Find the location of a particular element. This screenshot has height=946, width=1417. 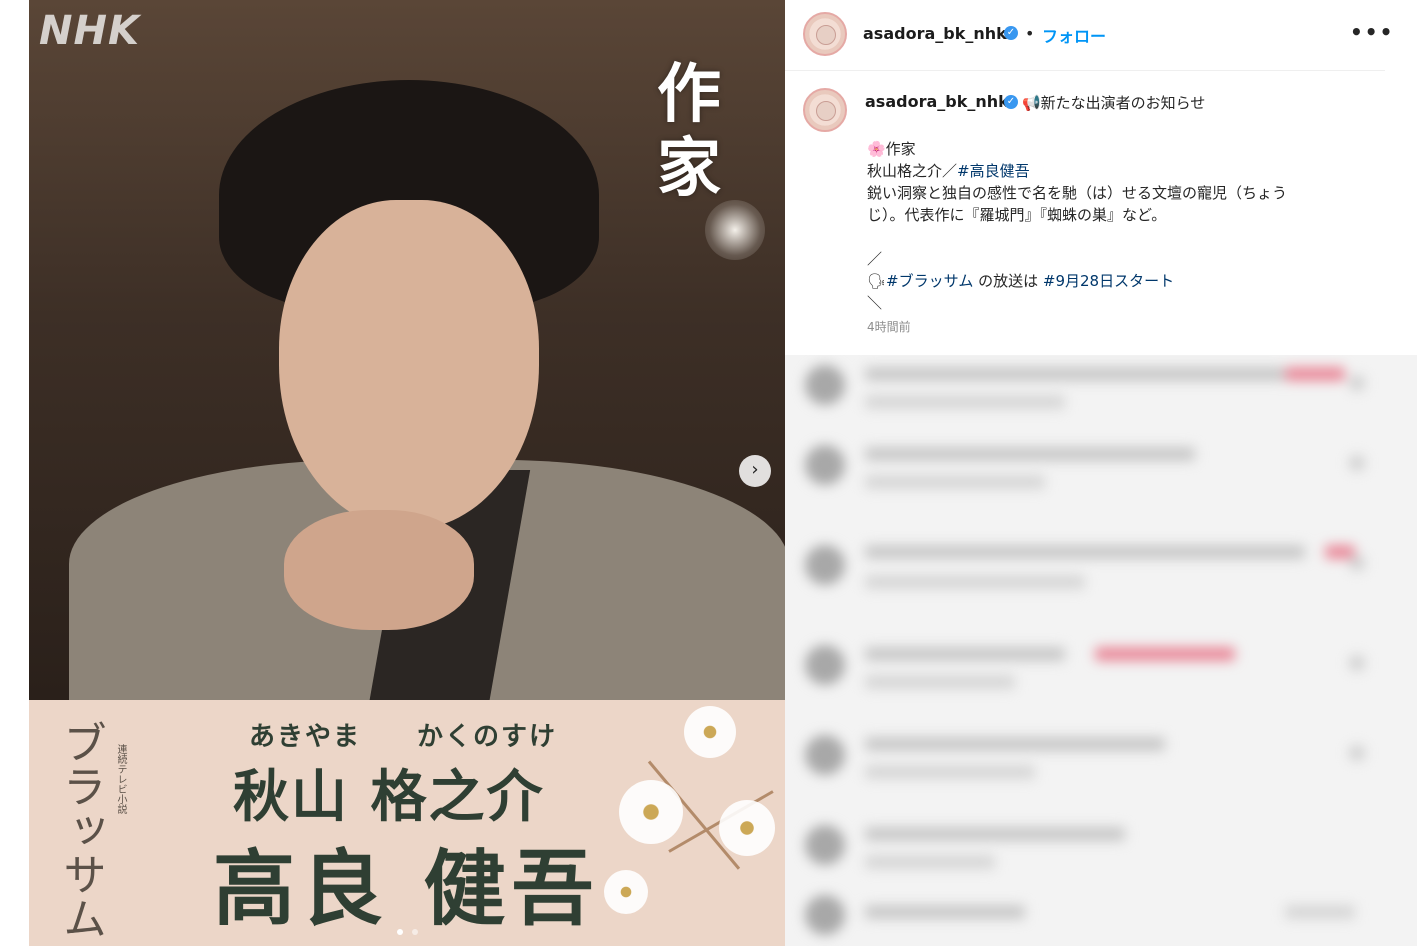

hashtag-actor-link: #高良健吾 is located at coordinates (993, 171).